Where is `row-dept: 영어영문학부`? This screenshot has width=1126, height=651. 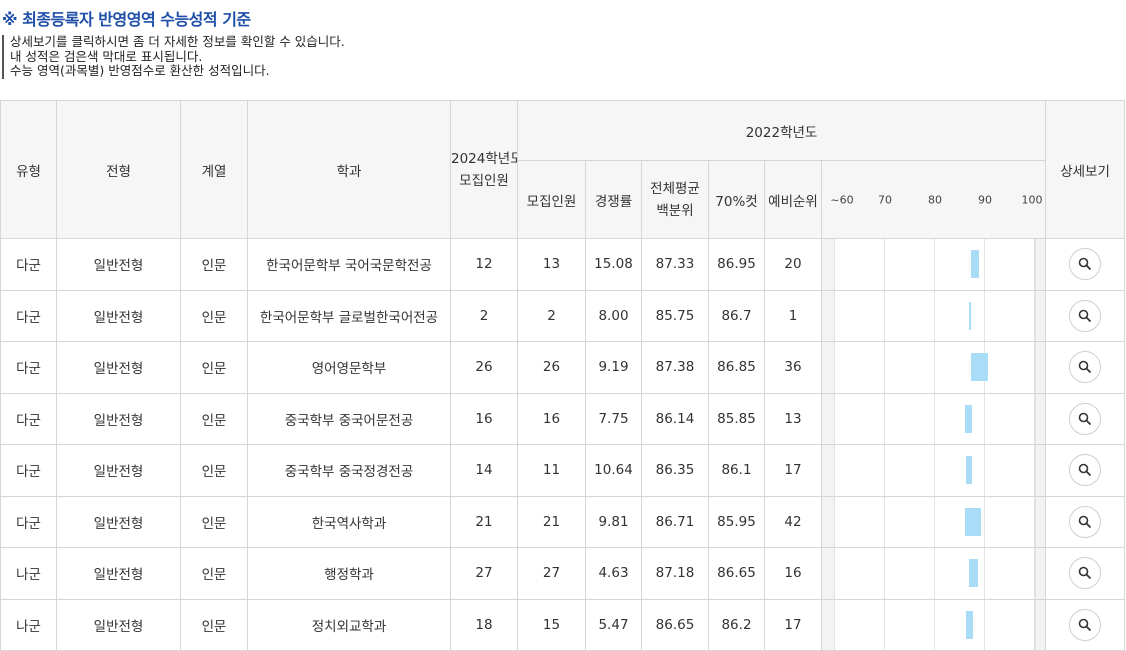
row-dept: 영어영문학부 is located at coordinates (349, 367).